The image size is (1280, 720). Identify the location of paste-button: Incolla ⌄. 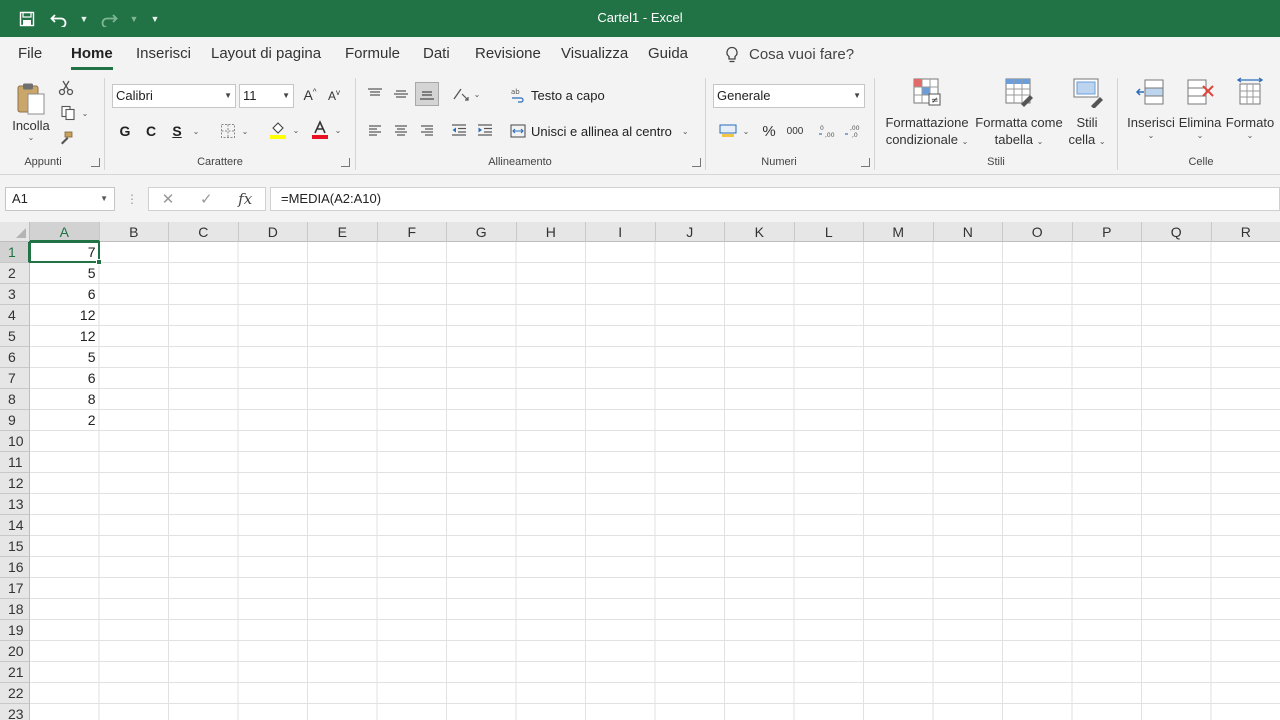
(31, 112).